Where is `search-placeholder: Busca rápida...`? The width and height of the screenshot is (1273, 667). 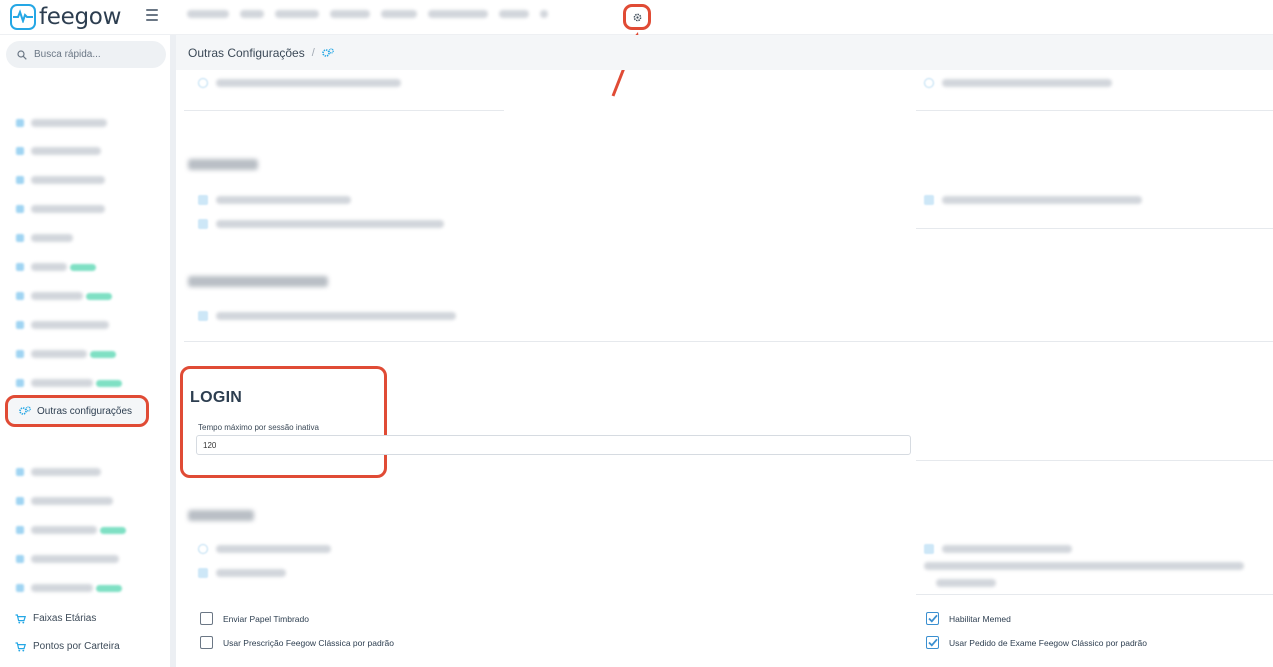
search-placeholder: Busca rápida... is located at coordinates (67, 54).